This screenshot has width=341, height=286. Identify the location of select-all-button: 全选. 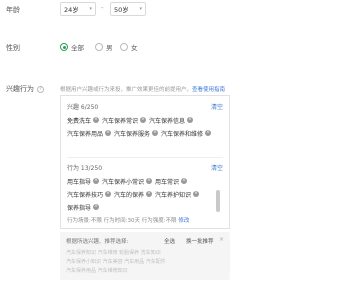
(169, 241).